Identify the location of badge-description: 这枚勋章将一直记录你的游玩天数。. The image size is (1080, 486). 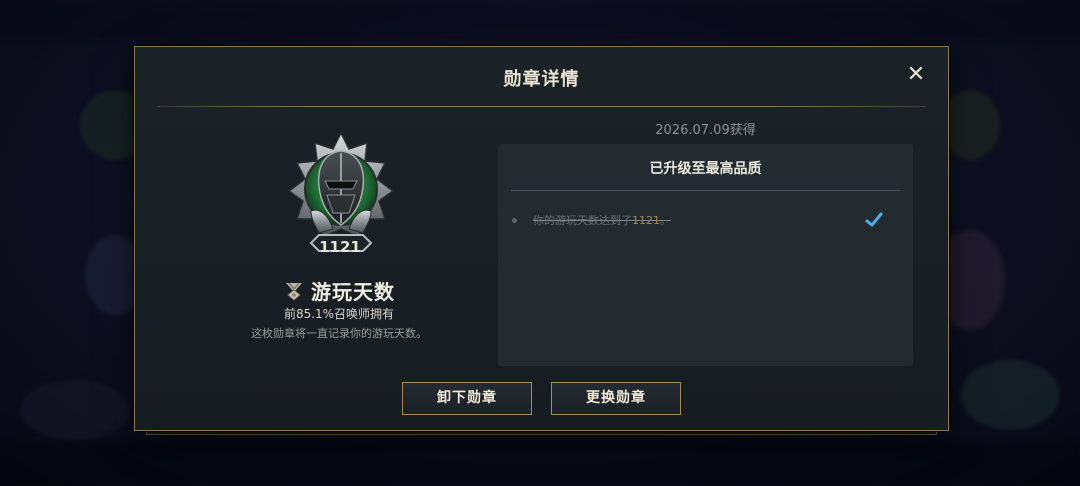
(339, 333).